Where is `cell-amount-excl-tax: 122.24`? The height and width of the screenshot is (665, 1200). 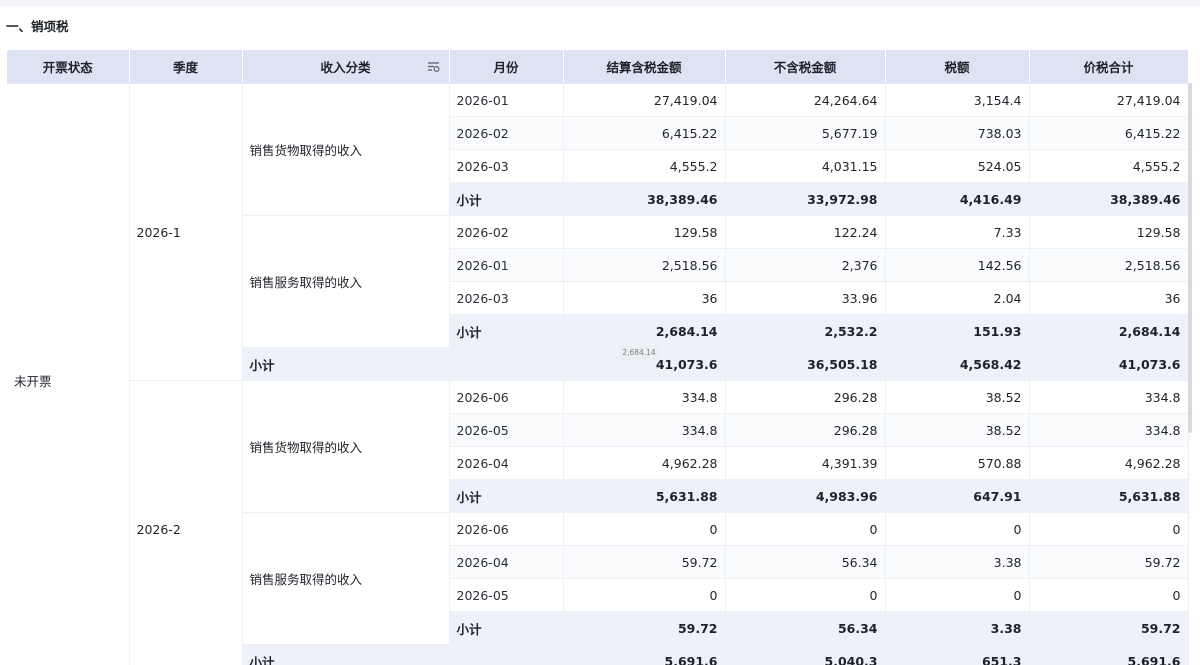
cell-amount-excl-tax: 122.24 is located at coordinates (805, 232).